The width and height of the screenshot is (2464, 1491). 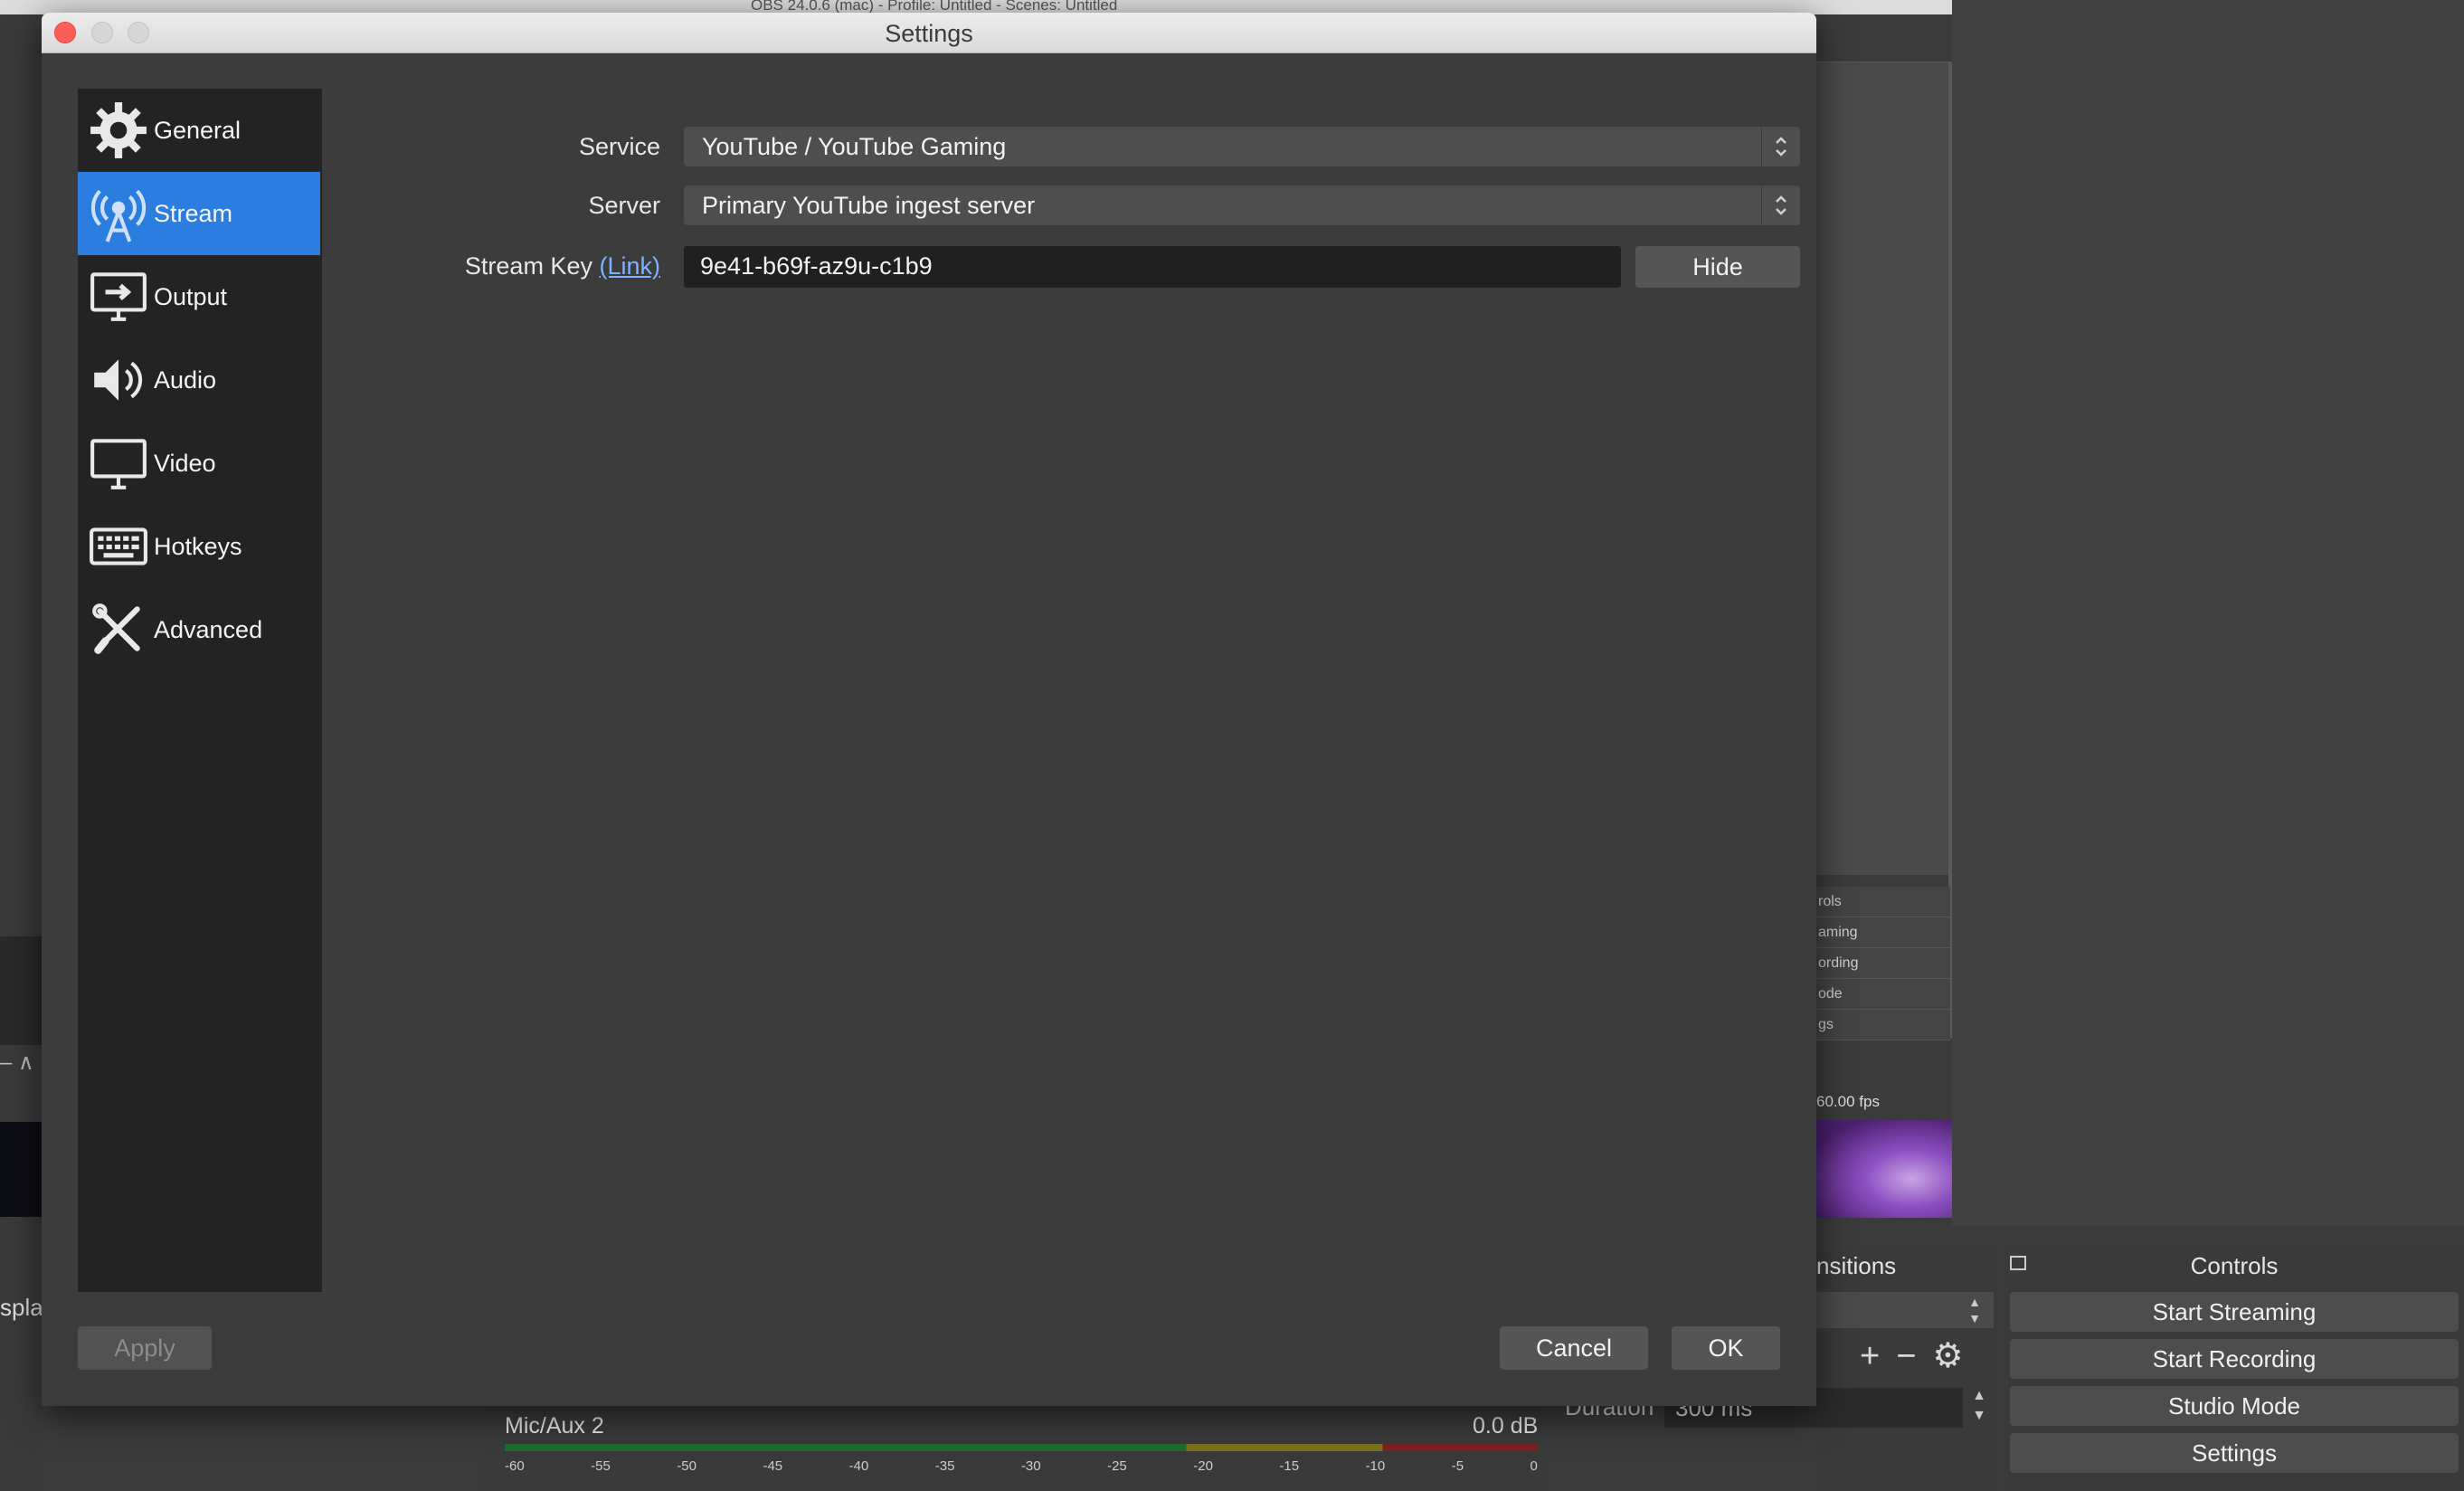 What do you see at coordinates (854, 146) in the screenshot?
I see `service-value: YouTube / YouTube Gaming` at bounding box center [854, 146].